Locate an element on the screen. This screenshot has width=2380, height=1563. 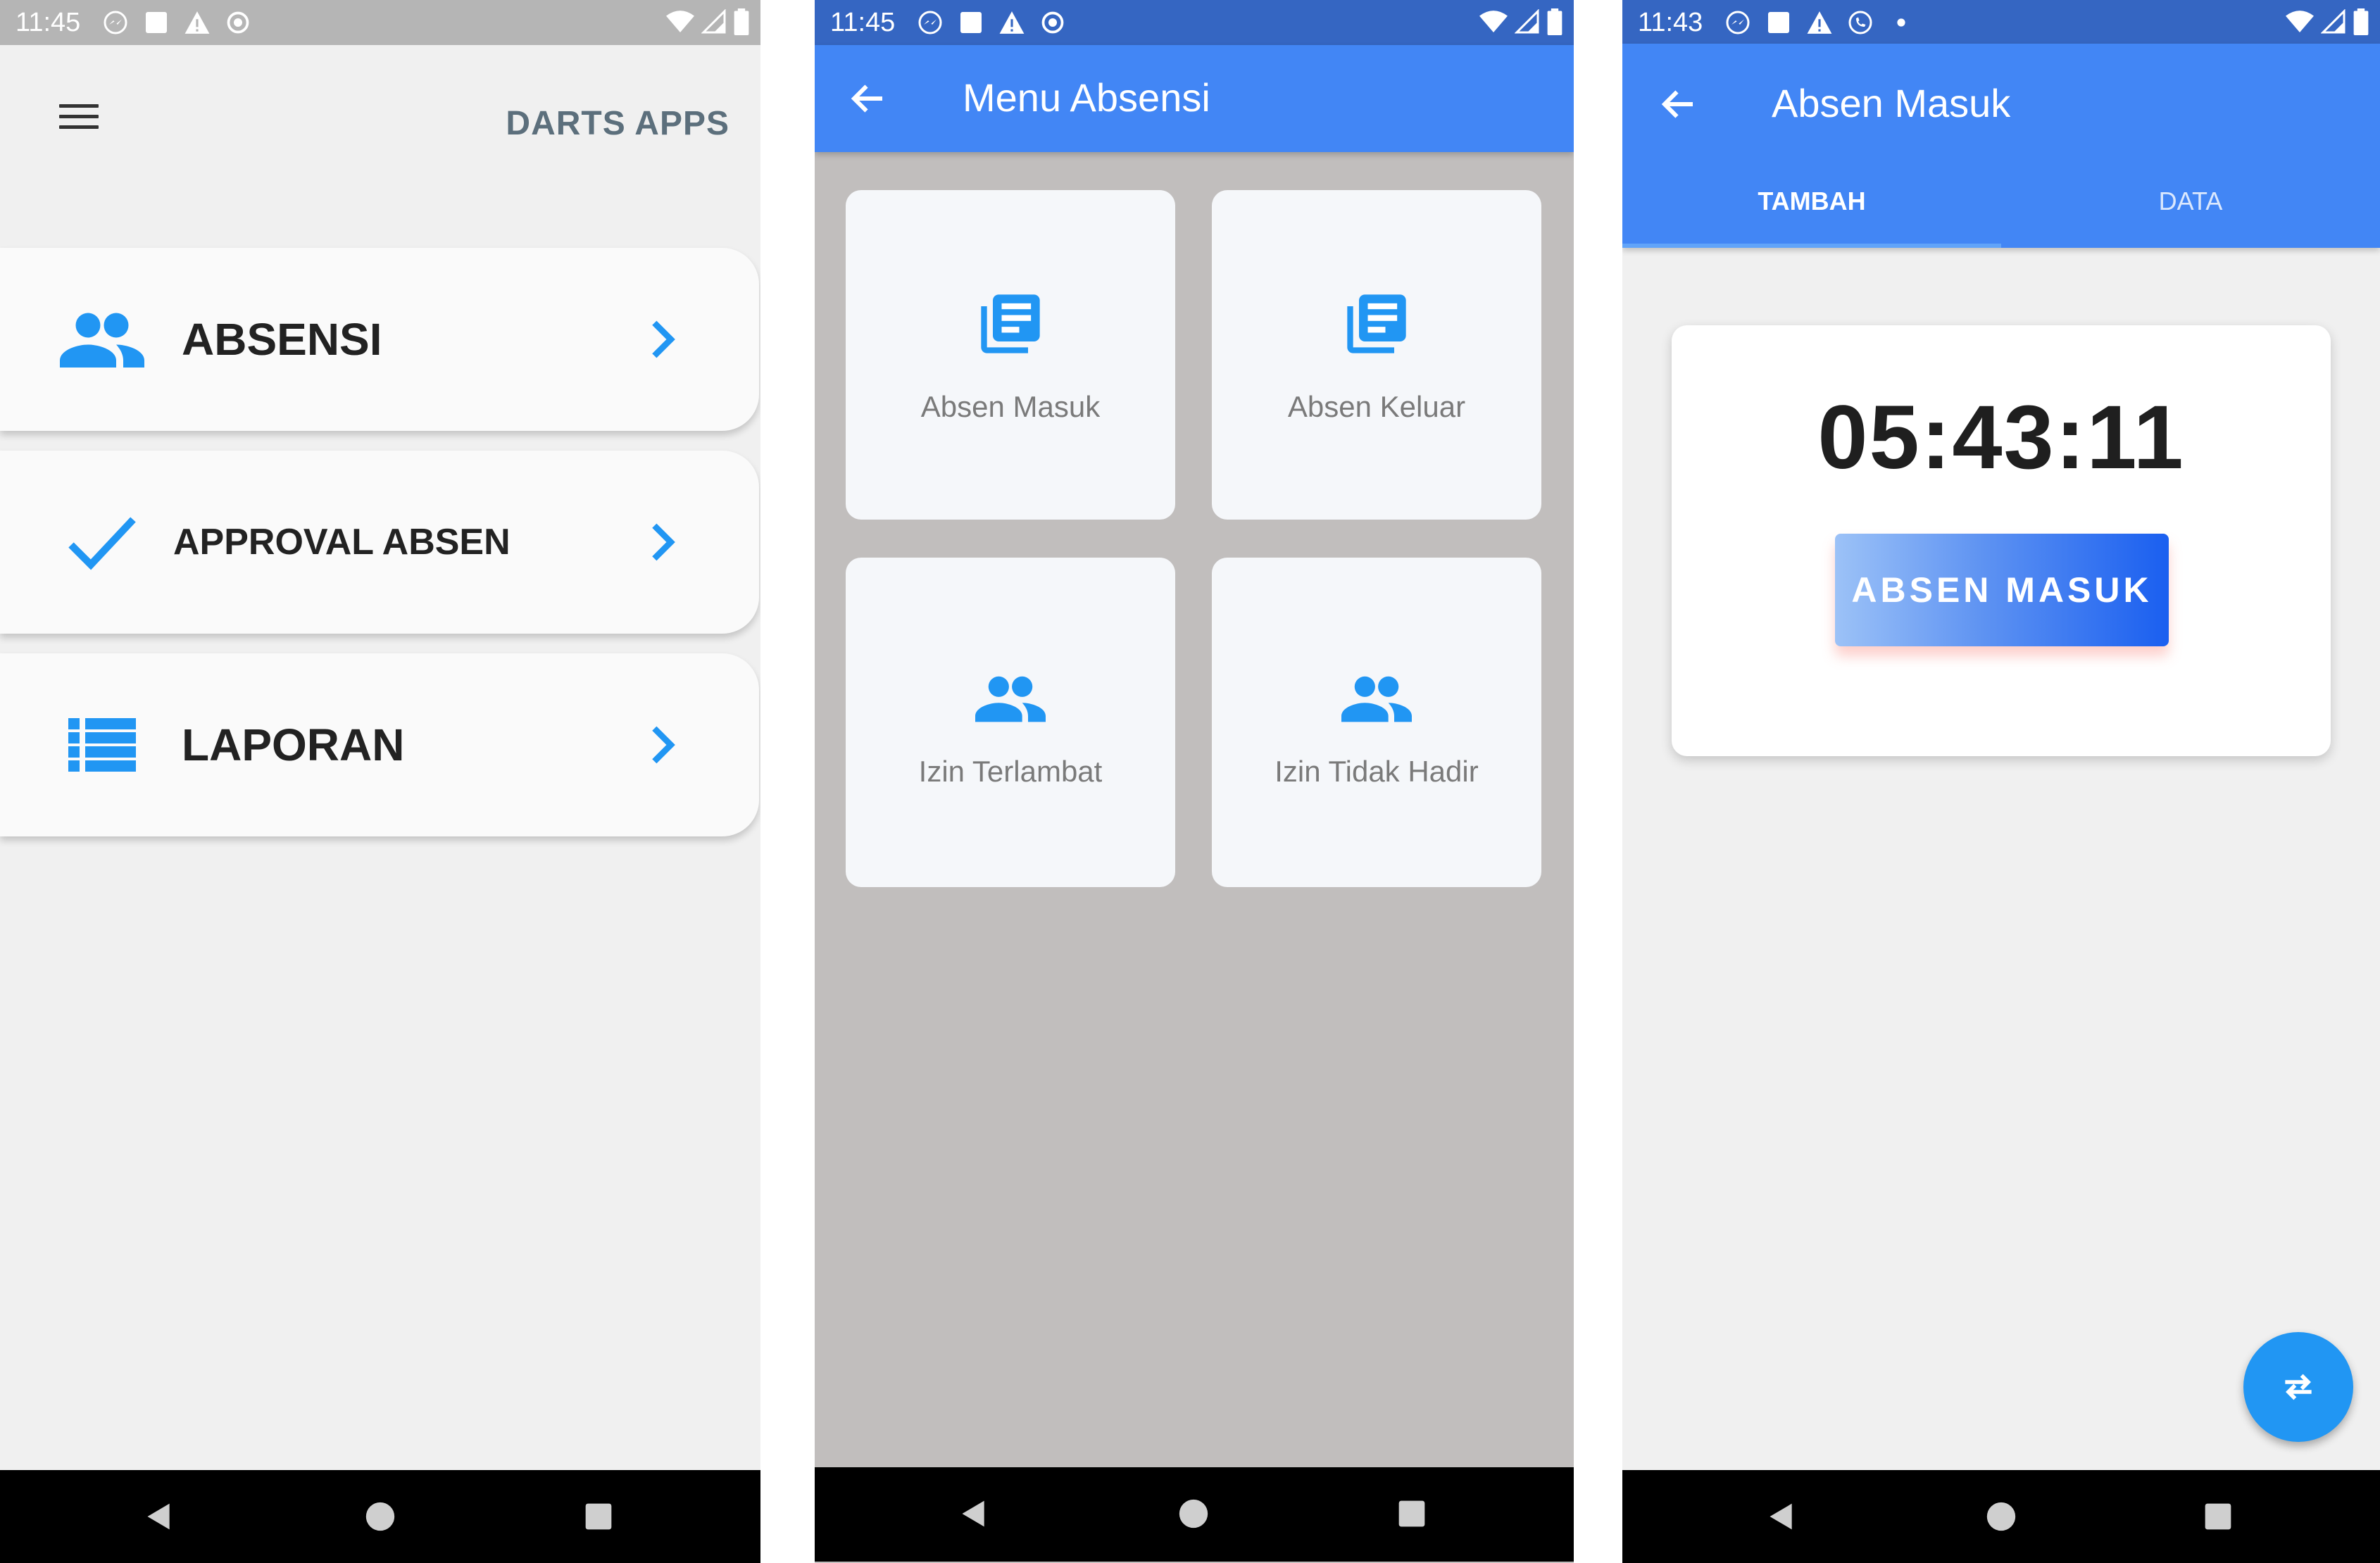
menu-icon is located at coordinates (79, 118).